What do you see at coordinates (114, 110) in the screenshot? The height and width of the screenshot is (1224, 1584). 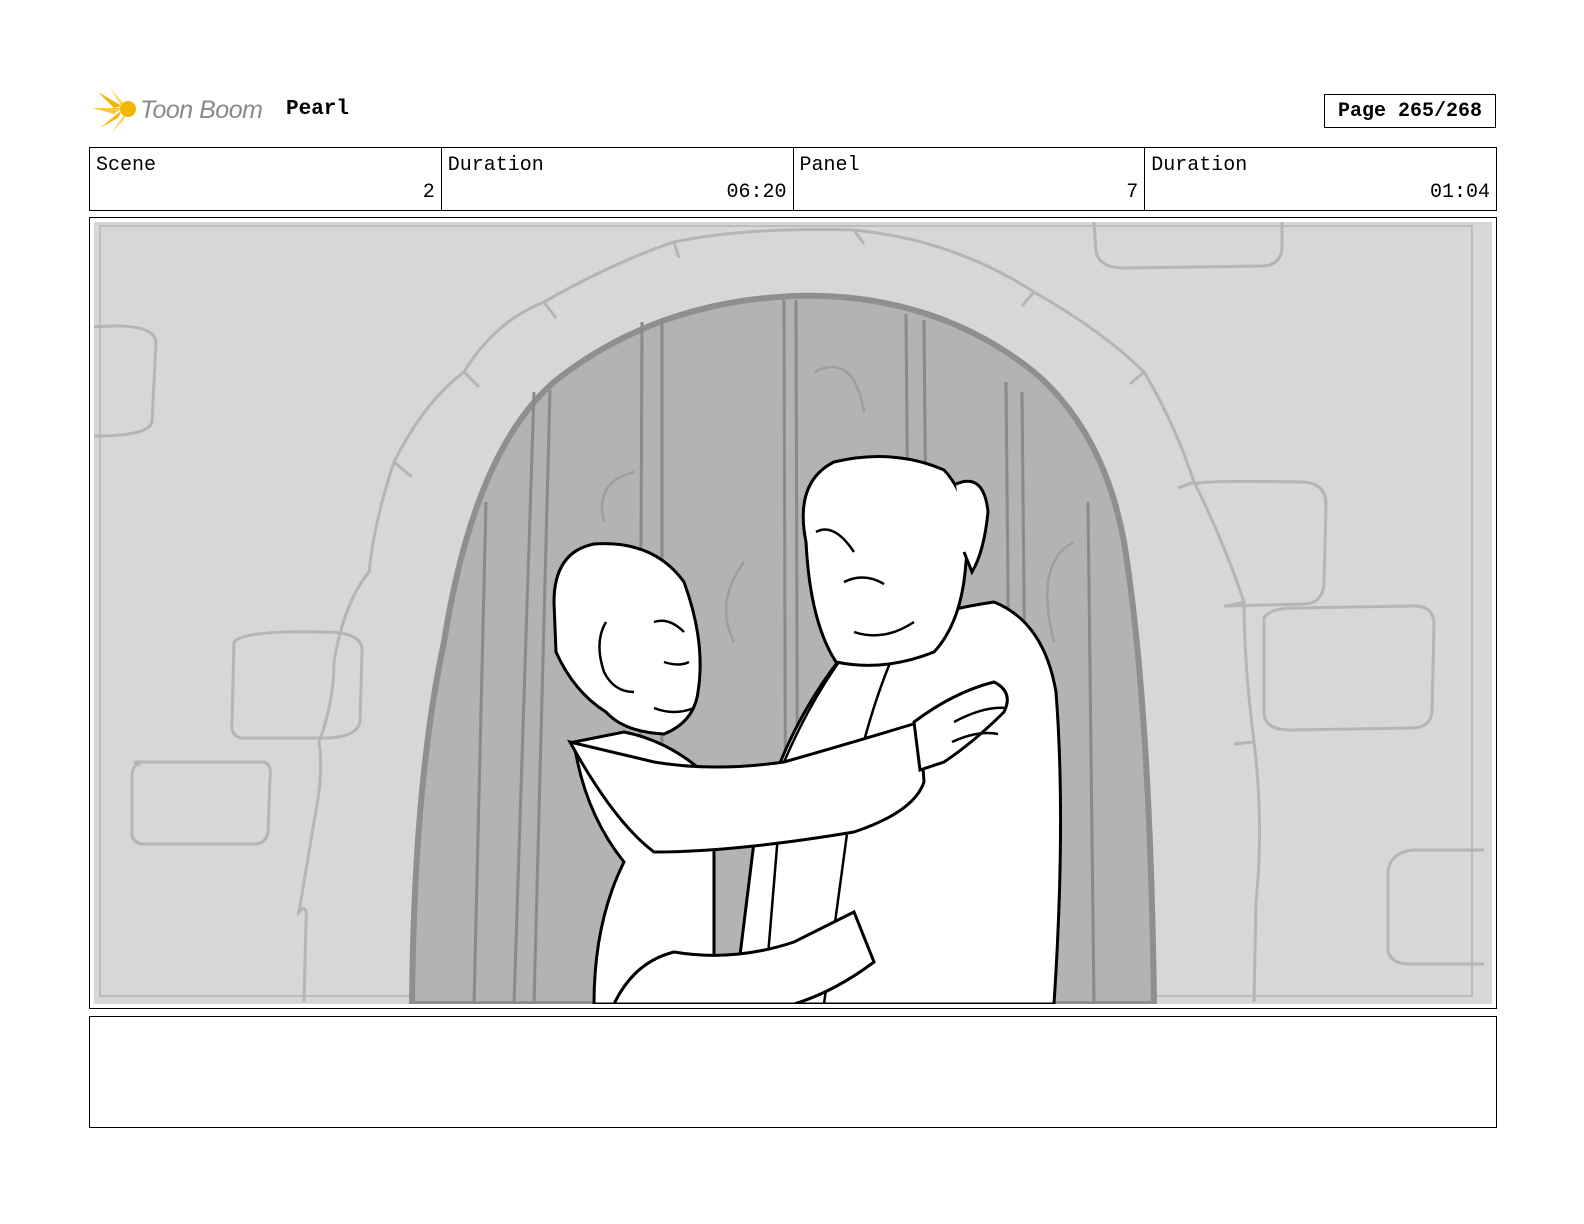 I see `starburst-logo-icon` at bounding box center [114, 110].